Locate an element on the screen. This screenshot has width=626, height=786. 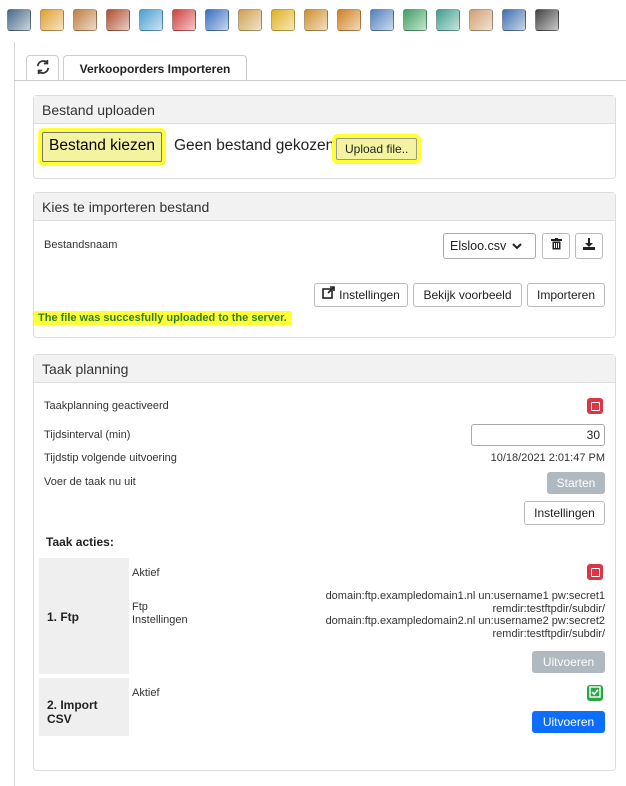
schedule-panel-header: Taak planning is located at coordinates (324, 369).